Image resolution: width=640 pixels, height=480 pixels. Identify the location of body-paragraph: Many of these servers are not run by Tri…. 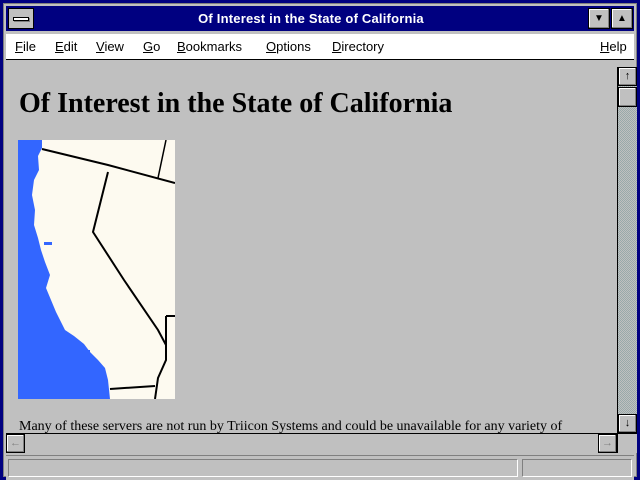
(291, 426).